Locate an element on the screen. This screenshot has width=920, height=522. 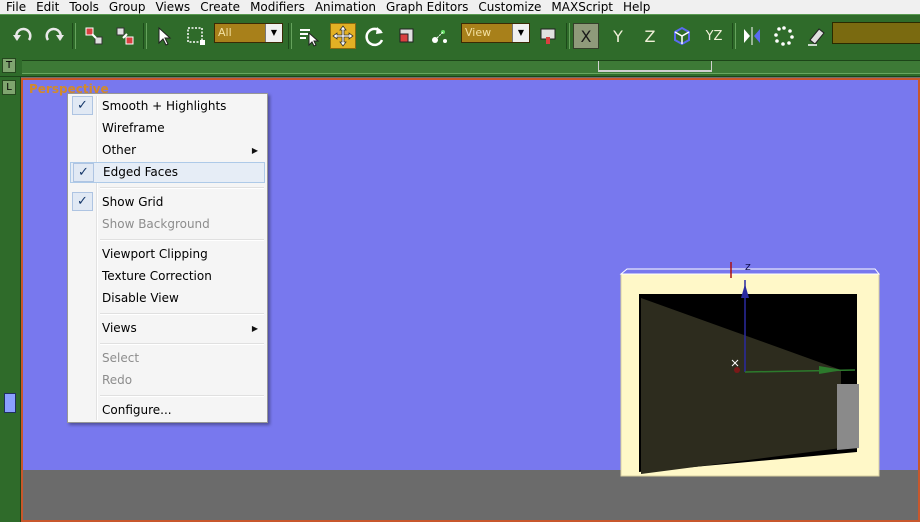
menu-item-disable-view: Disable View is located at coordinates (167, 298).